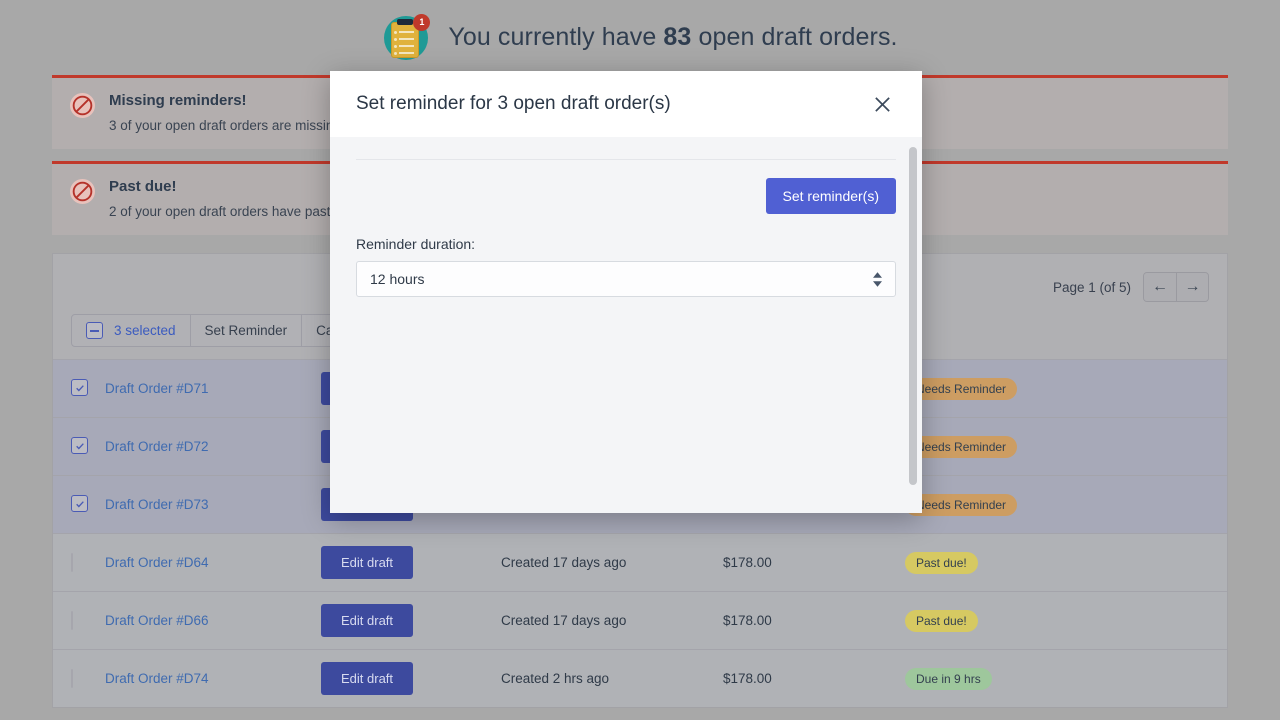 The image size is (1280, 720). I want to click on status-badge: Due in 9 hrs, so click(948, 678).